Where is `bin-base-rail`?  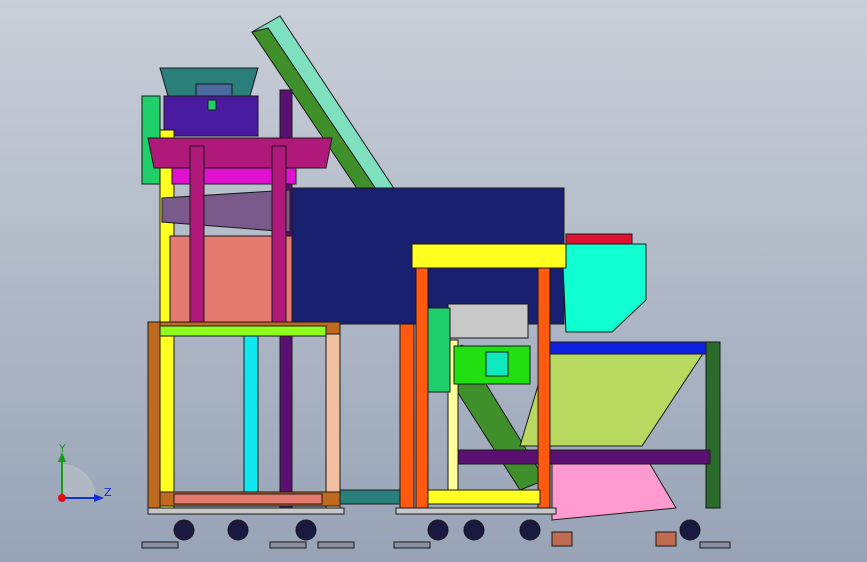
bin-base-rail is located at coordinates (583, 457).